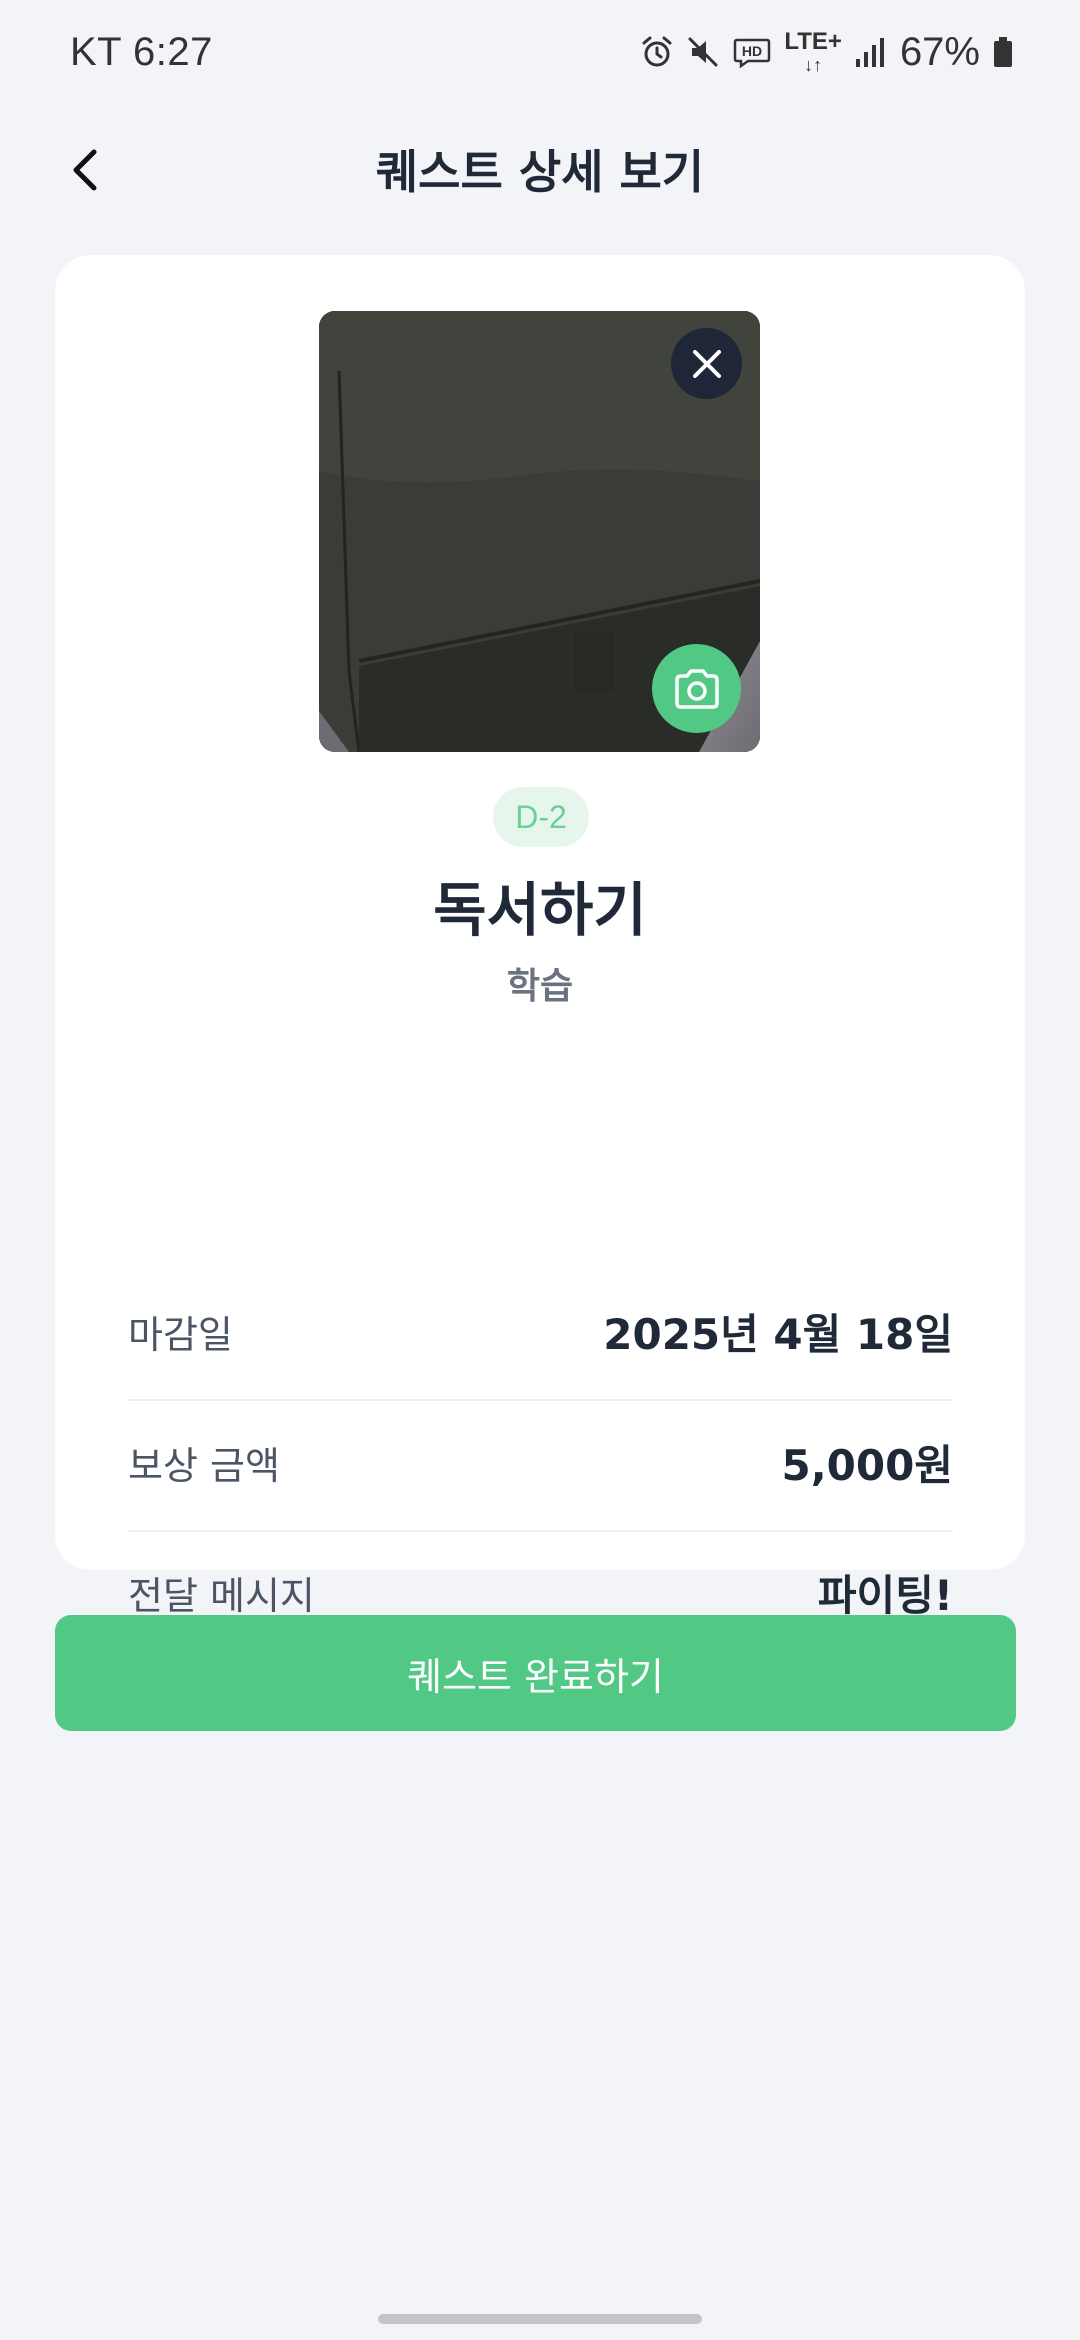 The width and height of the screenshot is (1080, 2340). I want to click on detail-row-reward: 보상 금액 5,000원, so click(540, 1462).